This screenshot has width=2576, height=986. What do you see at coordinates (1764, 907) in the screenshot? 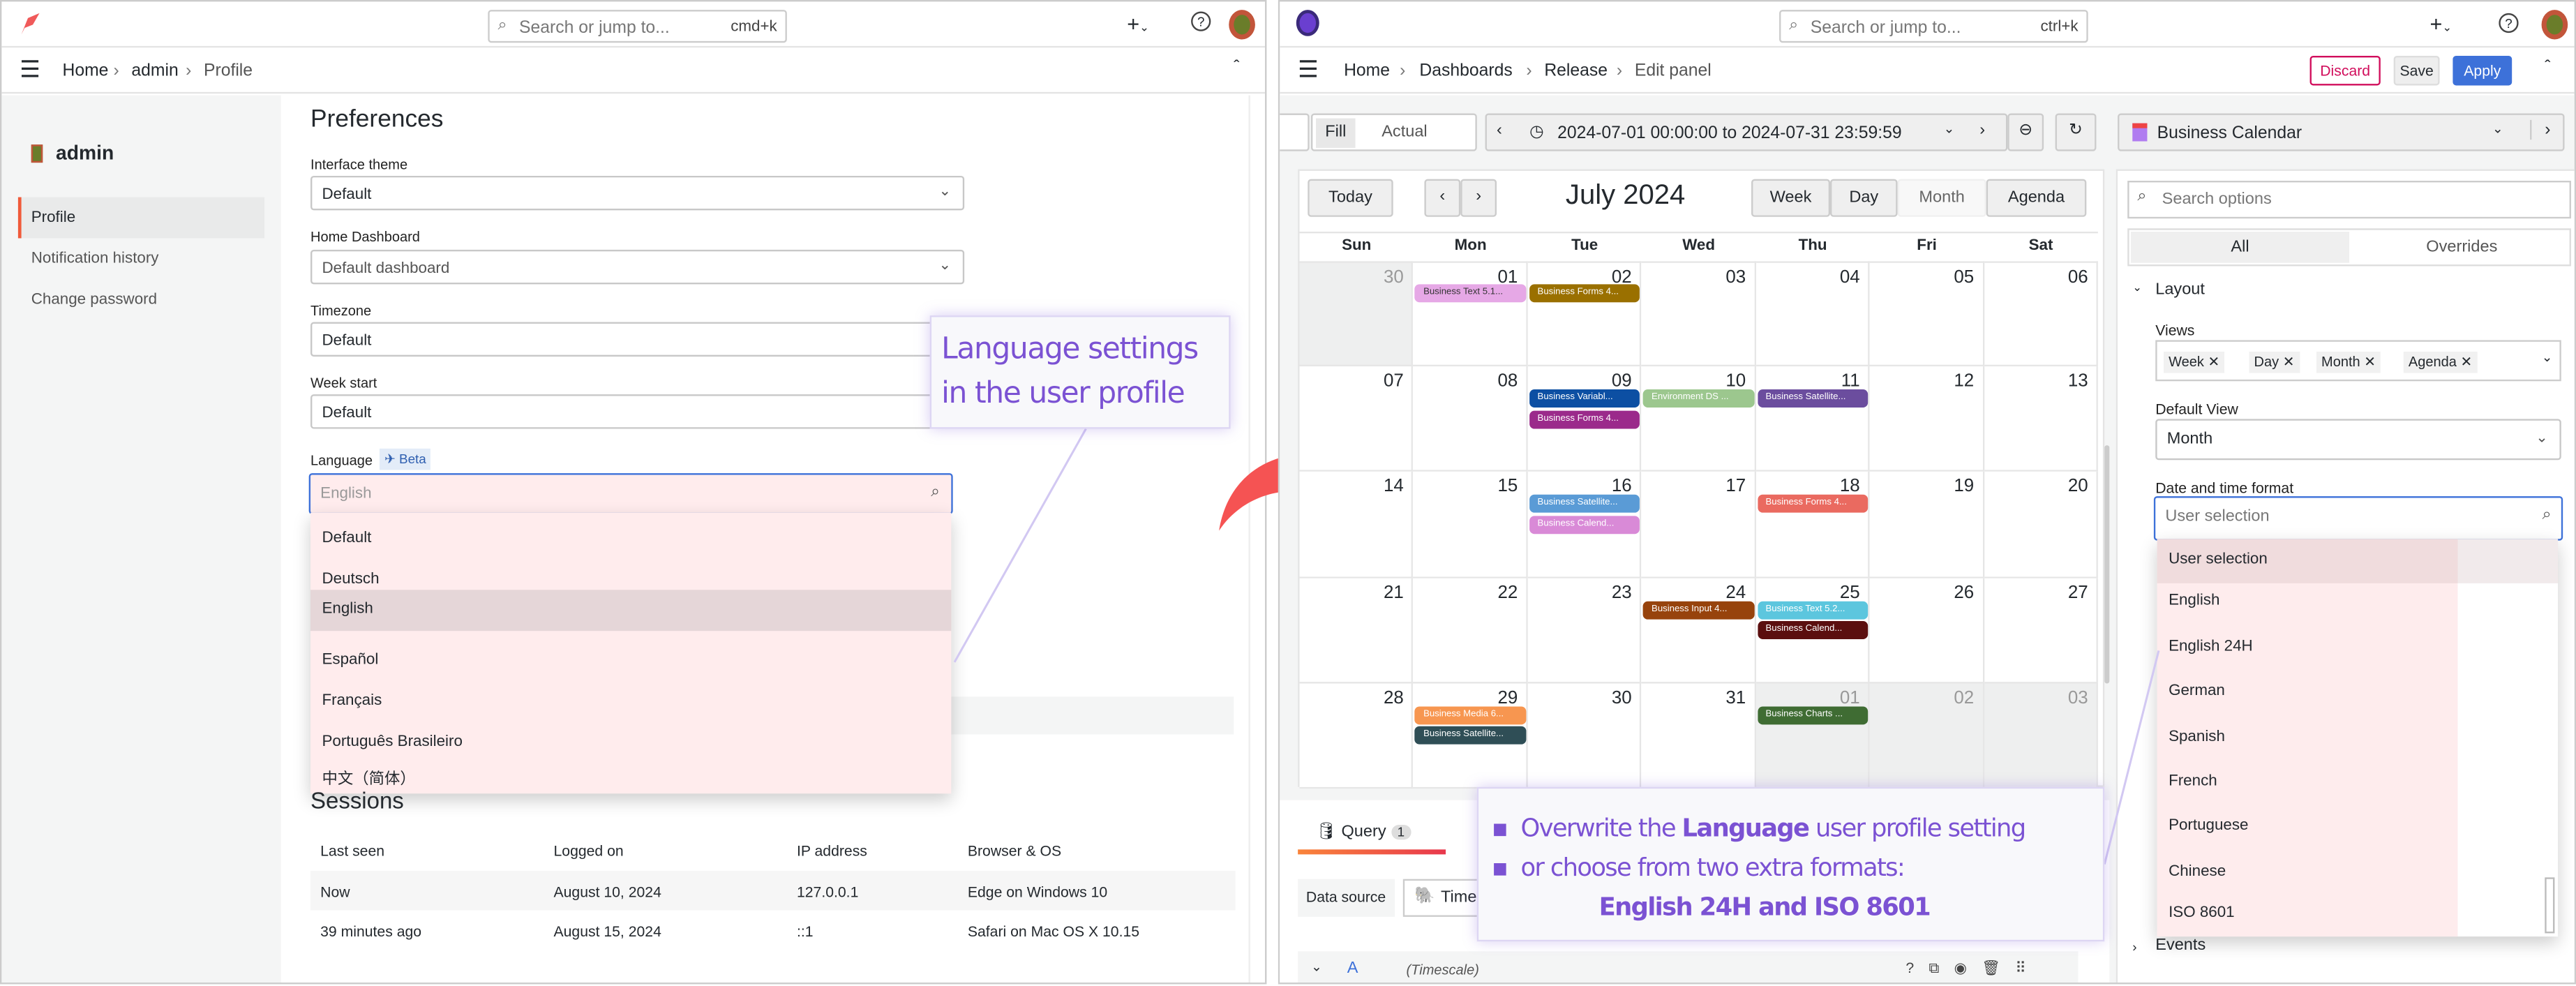
I see `callout-line: English 24H and ISO 8601` at bounding box center [1764, 907].